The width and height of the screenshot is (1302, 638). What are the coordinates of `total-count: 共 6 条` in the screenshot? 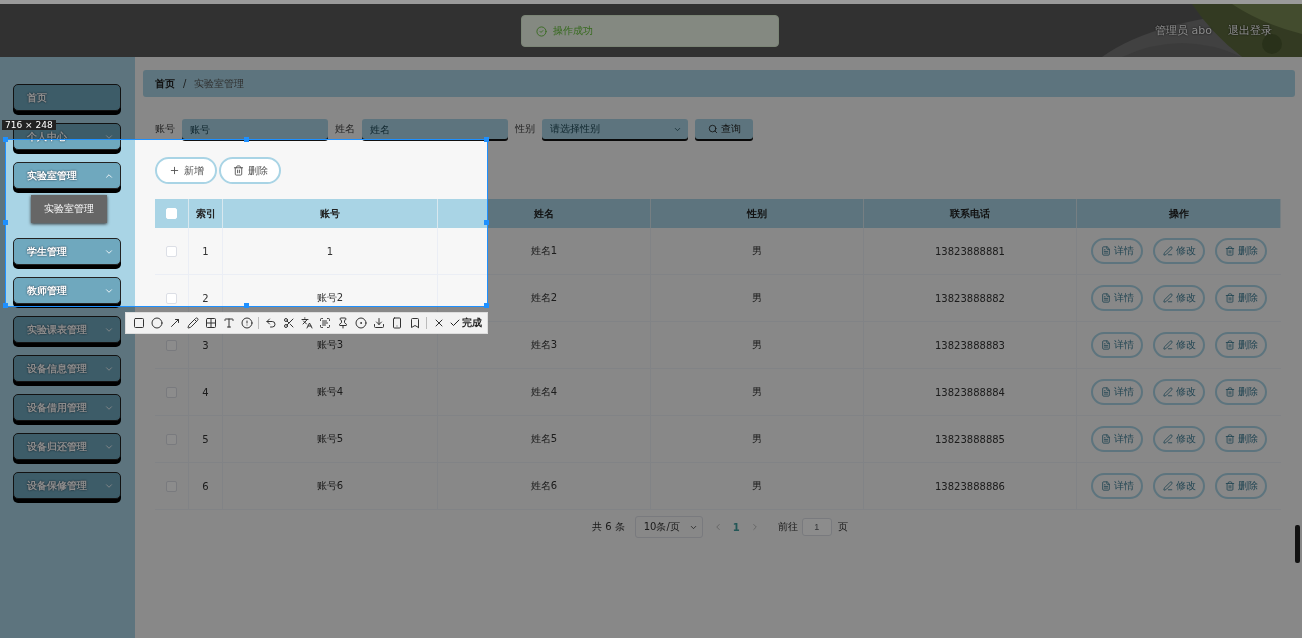 It's located at (608, 527).